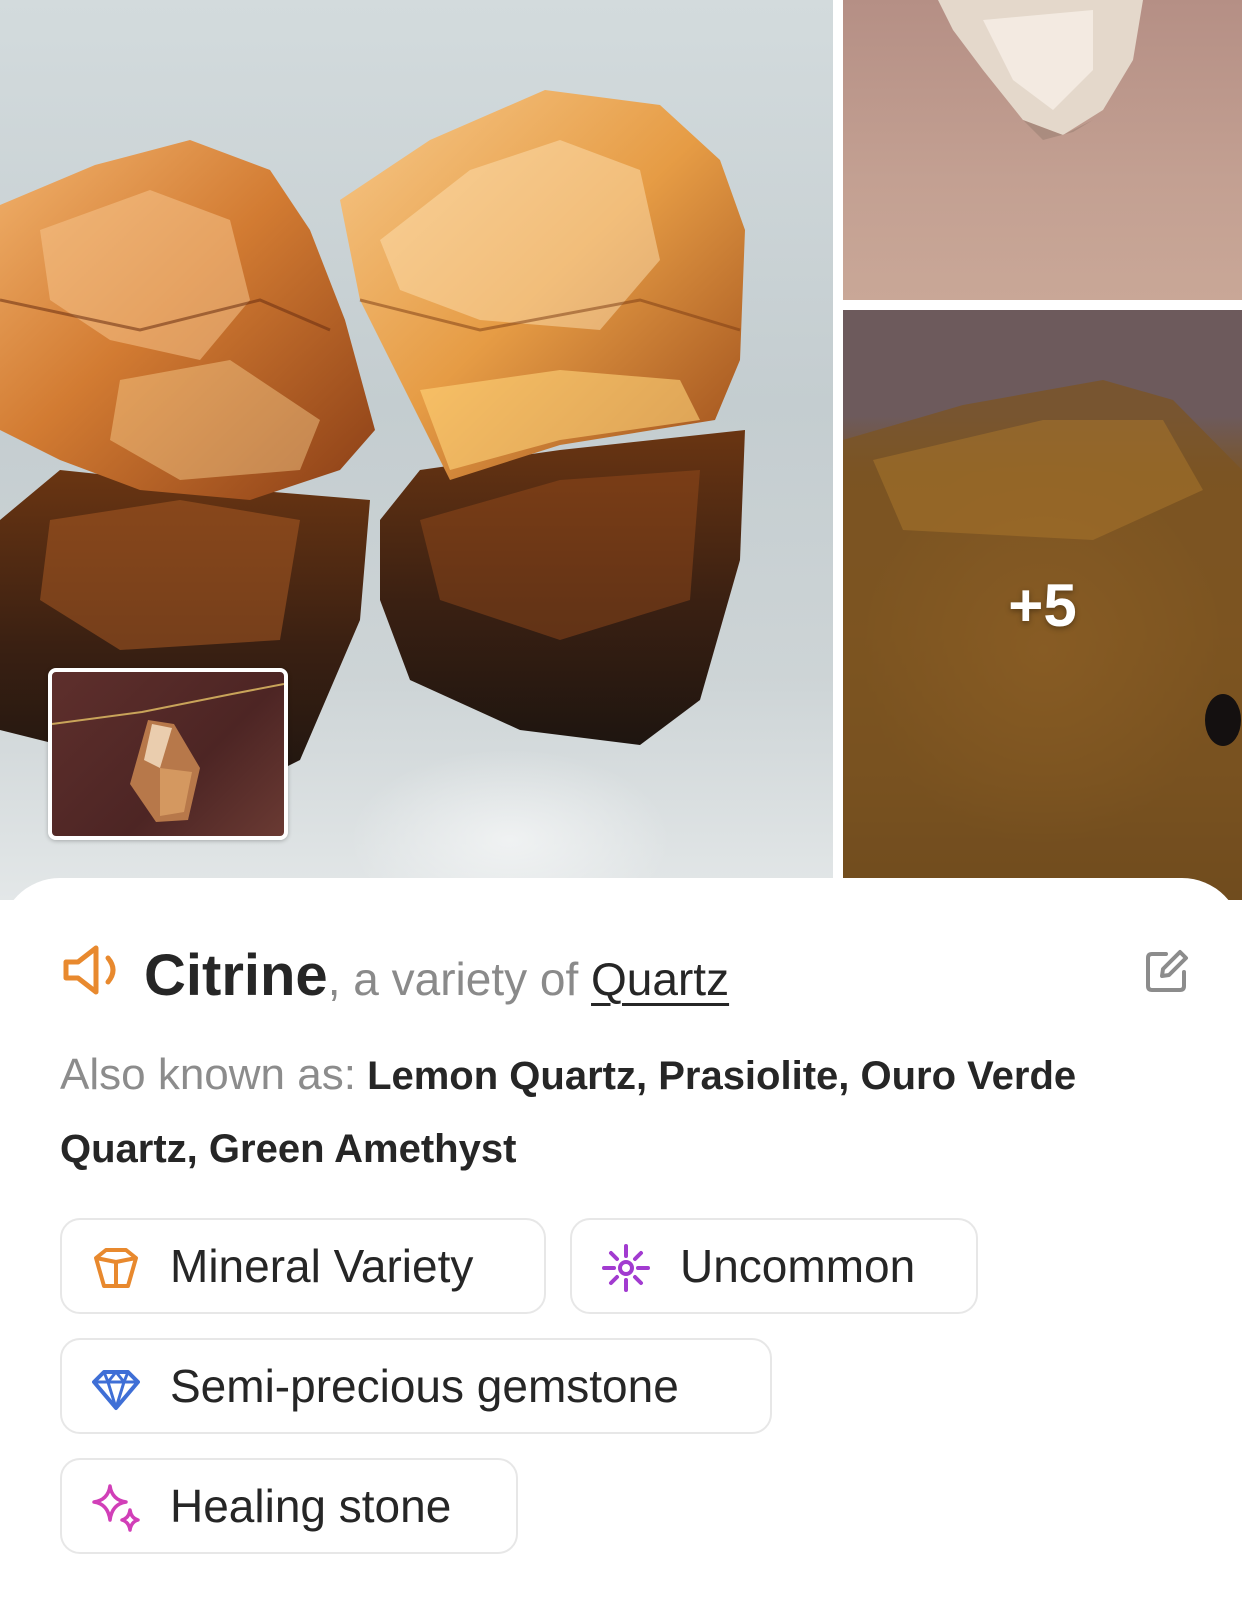 The width and height of the screenshot is (1242, 1602). I want to click on speaker-icon, so click(95, 970).